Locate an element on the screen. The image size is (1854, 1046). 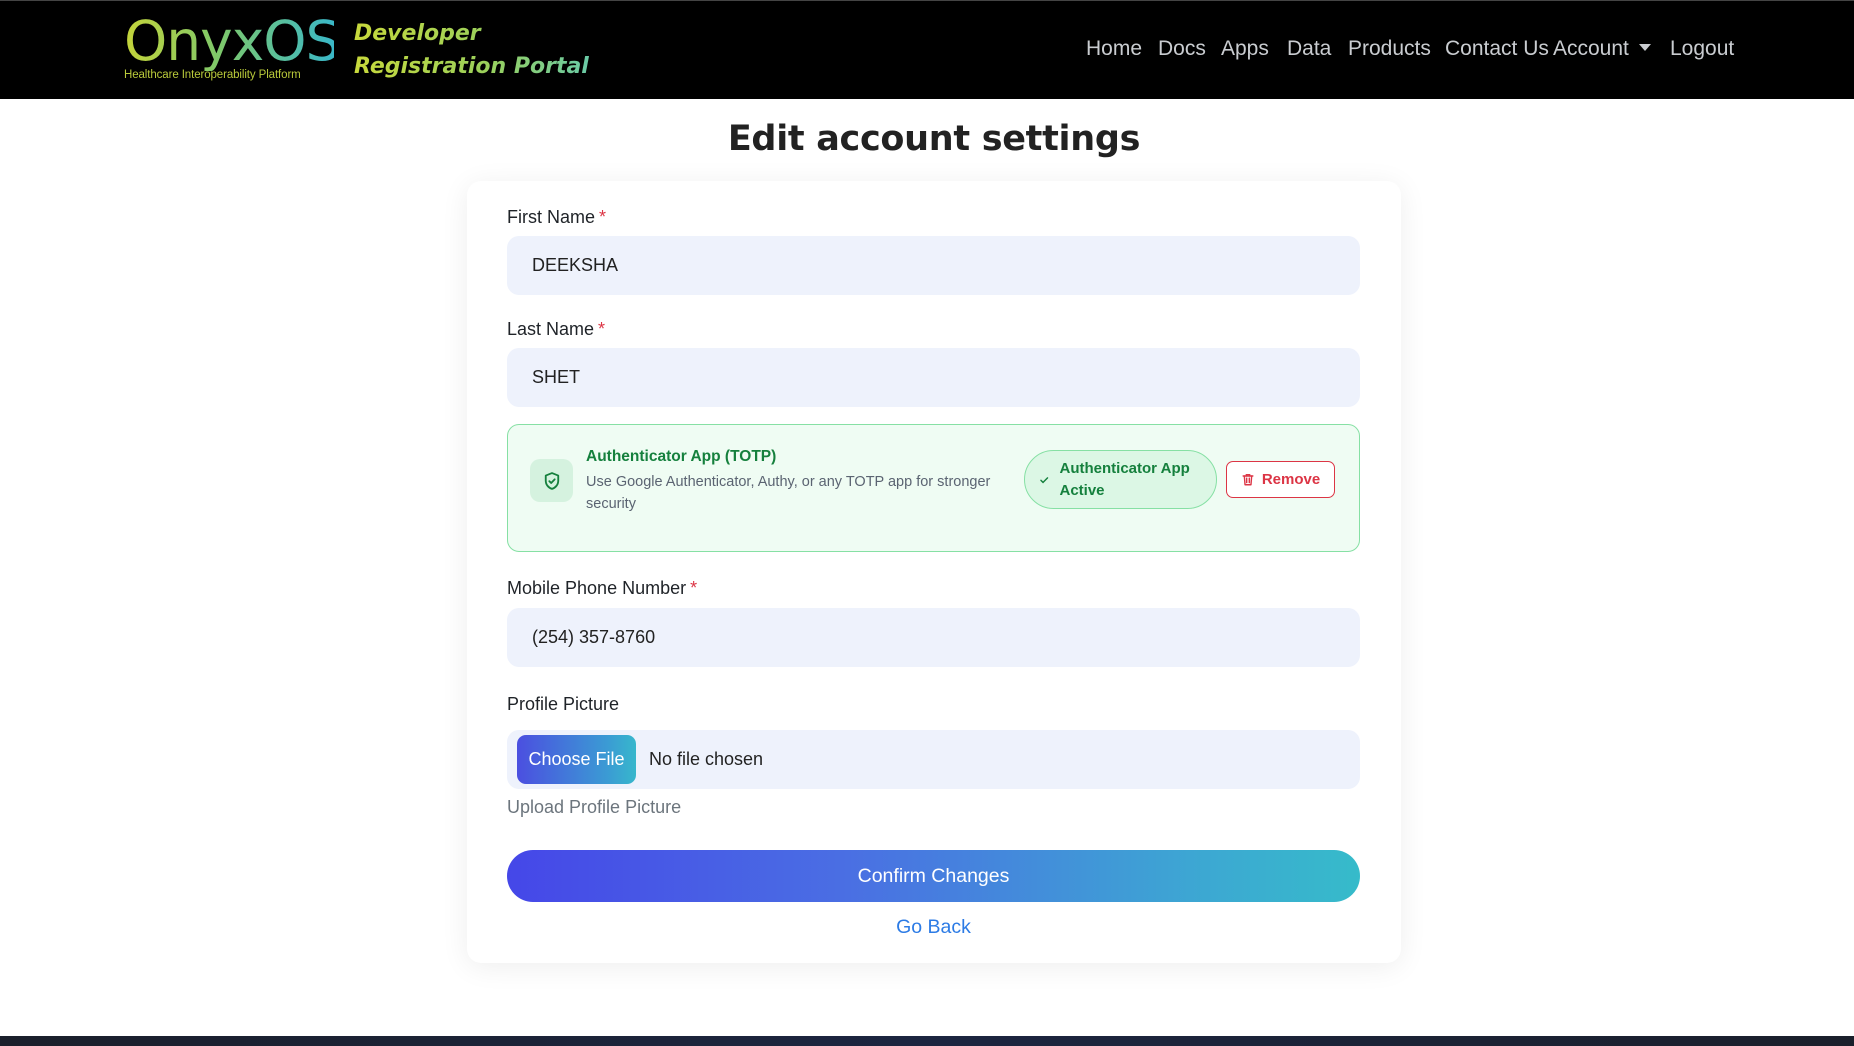
totp-active-badge: Authenticator App Active is located at coordinates (1120, 479).